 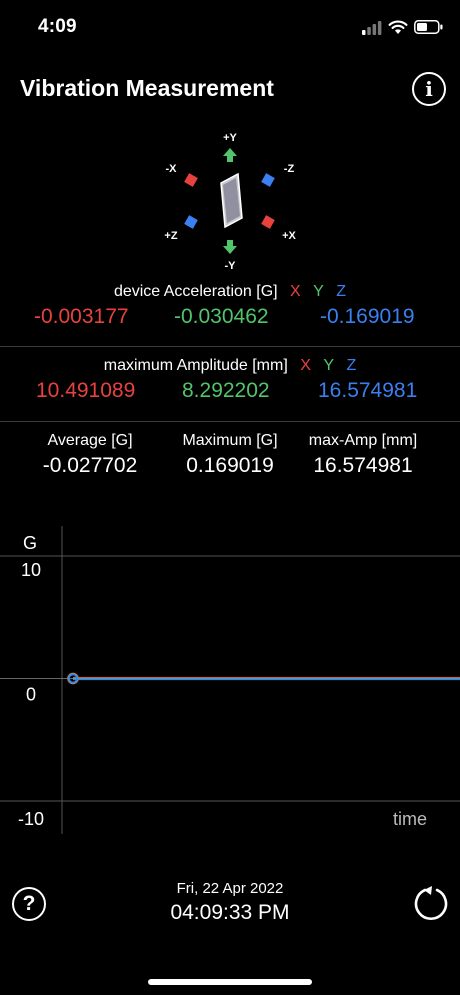 What do you see at coordinates (230, 440) in the screenshot?
I see `maximum-label: Maximum [G]` at bounding box center [230, 440].